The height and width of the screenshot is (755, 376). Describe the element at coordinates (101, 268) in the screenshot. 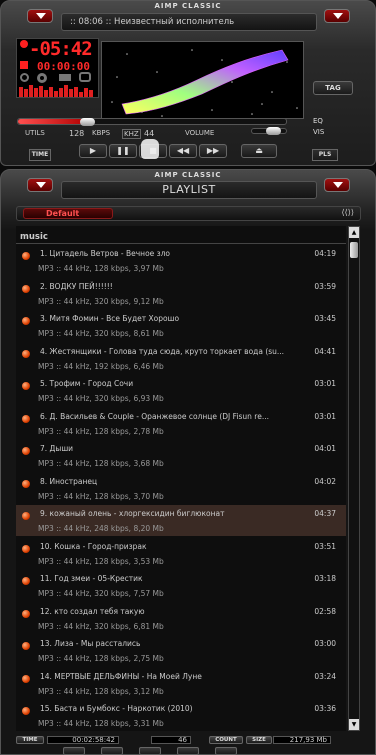

I see `track-info: MP3 :: 44 kHz, 128 kbps, 3,97 Mb` at that location.